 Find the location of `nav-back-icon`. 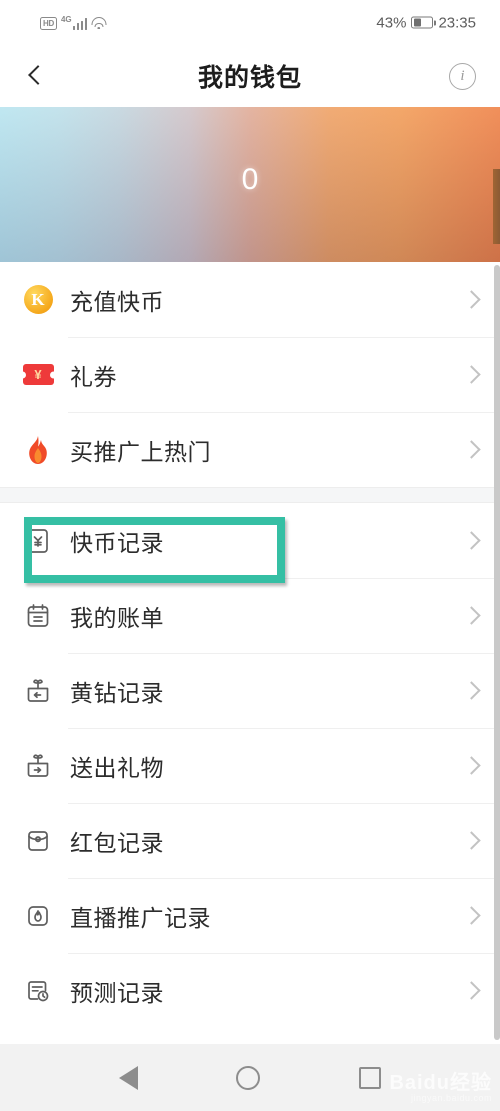

nav-back-icon is located at coordinates (129, 1077).